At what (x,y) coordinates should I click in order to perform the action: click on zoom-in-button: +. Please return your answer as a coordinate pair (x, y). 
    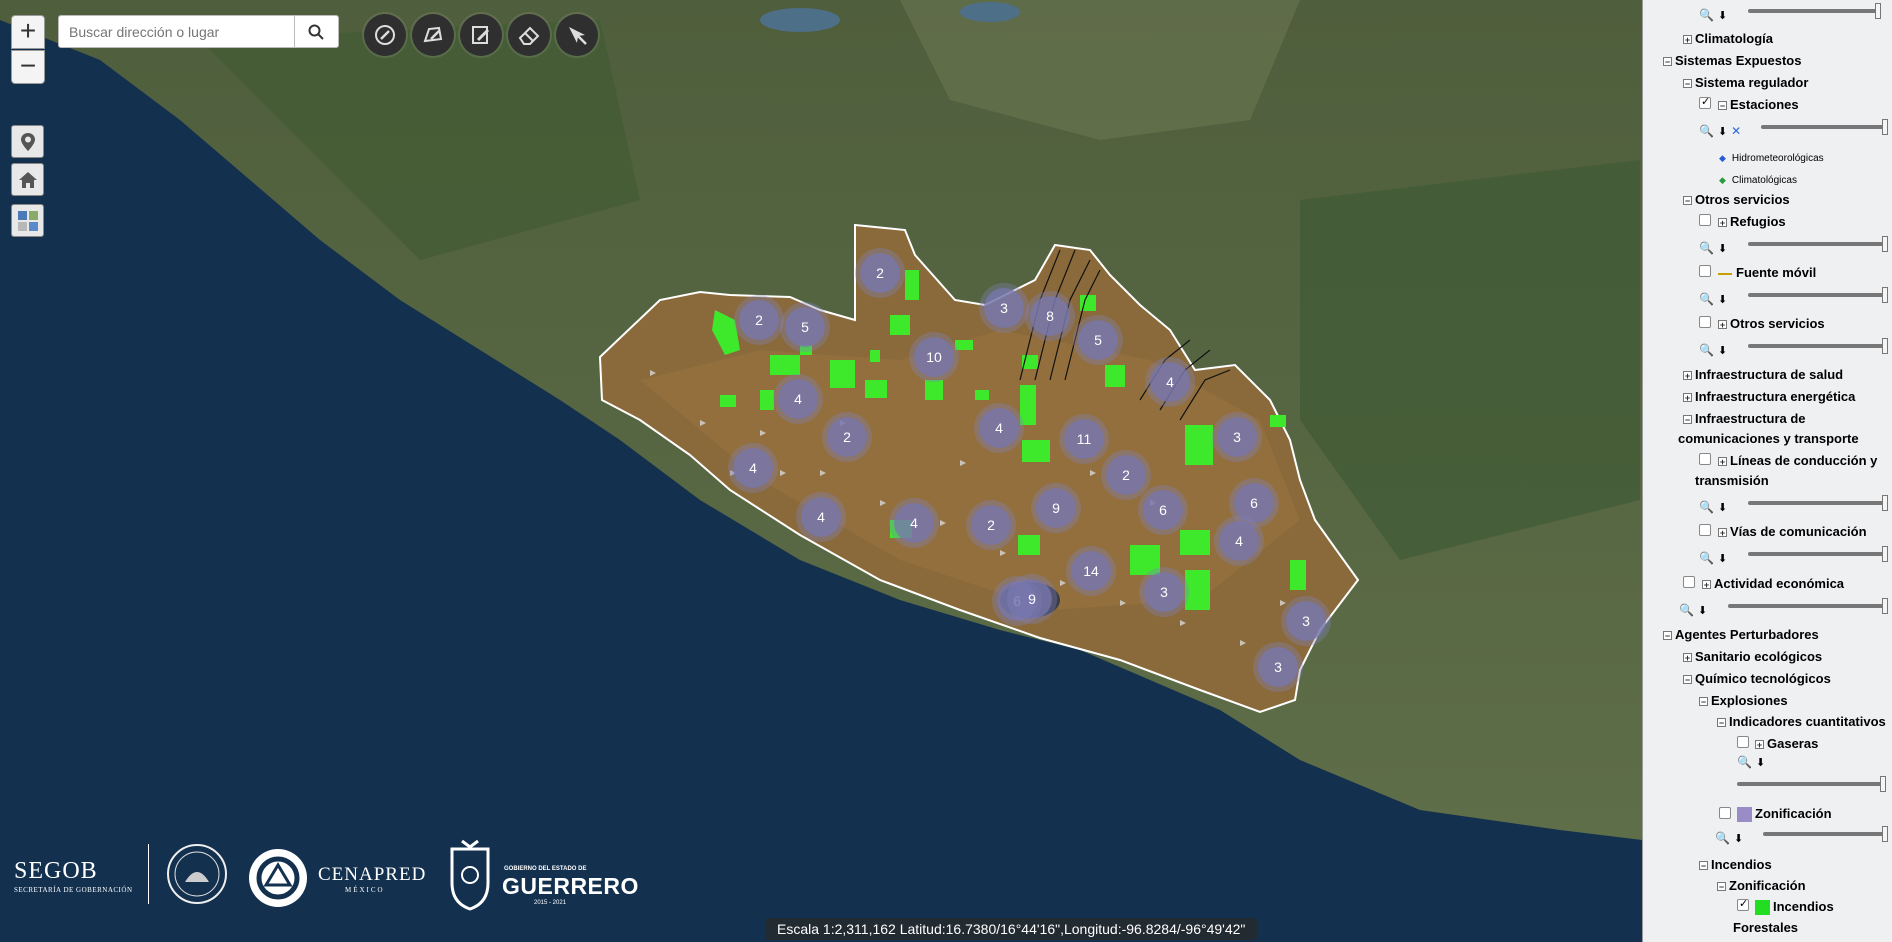
    Looking at the image, I should click on (28, 32).